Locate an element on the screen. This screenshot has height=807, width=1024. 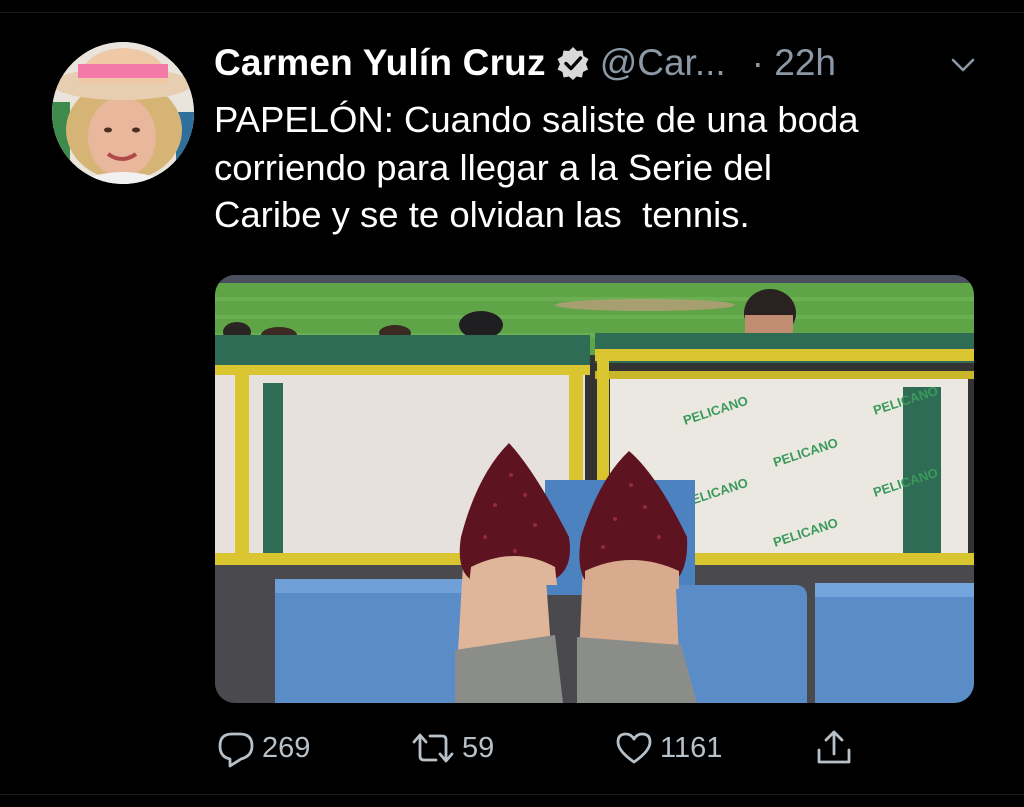
share-icon is located at coordinates (834, 747).